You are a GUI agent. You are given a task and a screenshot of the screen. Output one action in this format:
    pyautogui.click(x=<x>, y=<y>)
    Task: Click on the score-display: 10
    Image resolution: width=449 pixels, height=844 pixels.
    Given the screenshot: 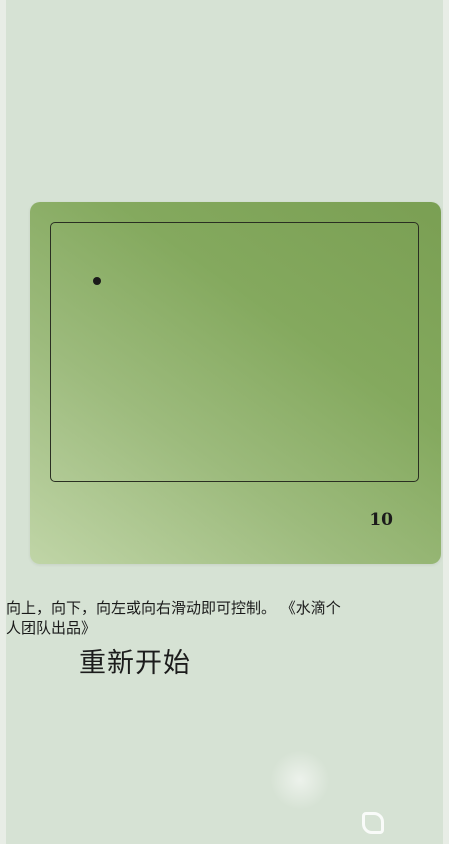 What is the action you would take?
    pyautogui.click(x=381, y=520)
    